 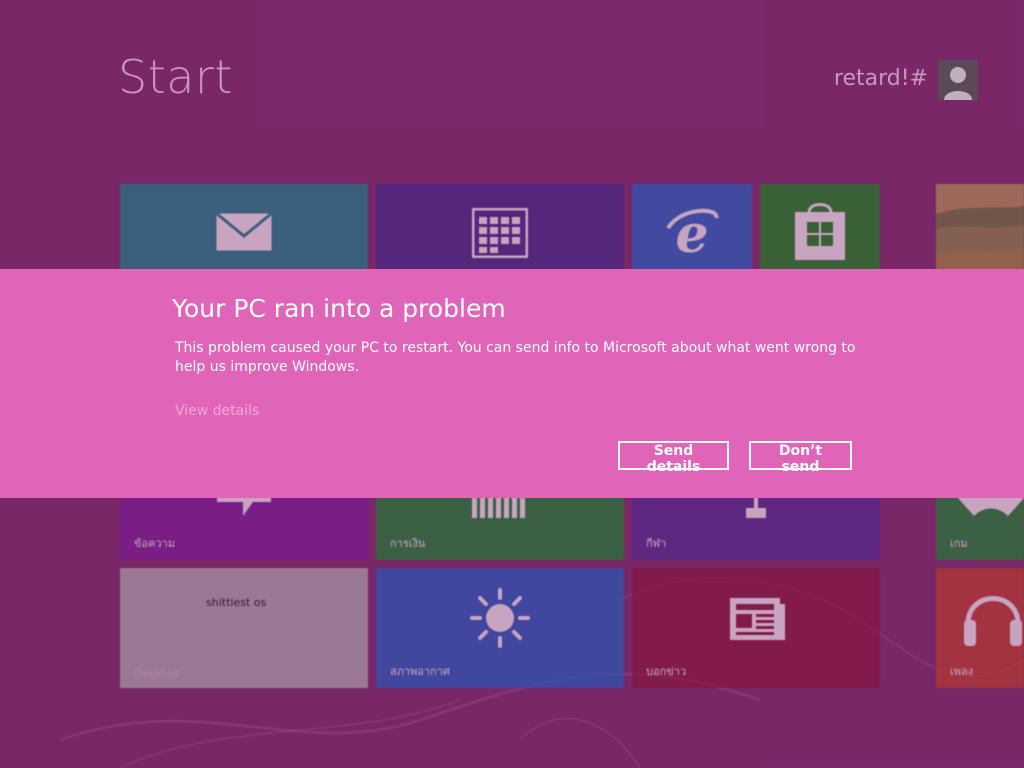 I want to click on dialog-title: Your PC ran into a problem, so click(x=339, y=308).